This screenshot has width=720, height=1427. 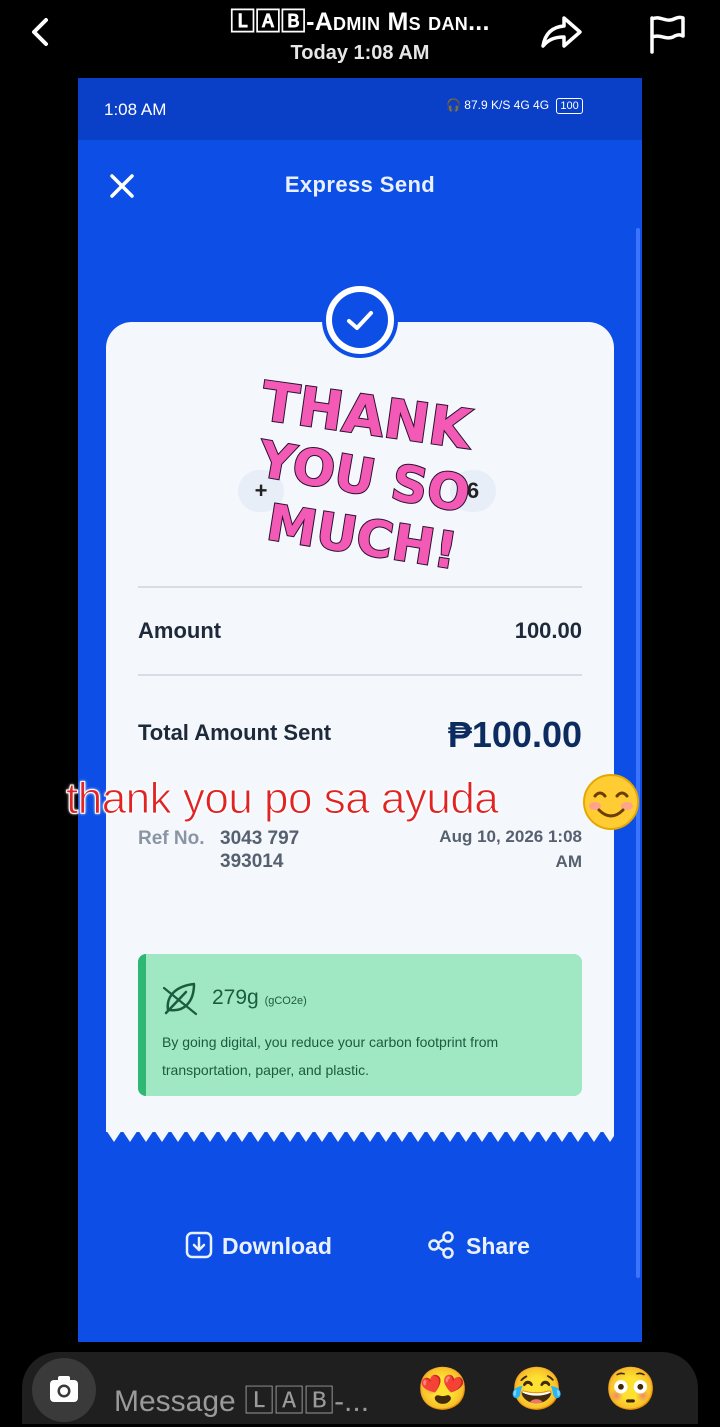 I want to click on message-composer: Message 🄻🄰🄱-... 😍 😂 😳, so click(x=360, y=1388).